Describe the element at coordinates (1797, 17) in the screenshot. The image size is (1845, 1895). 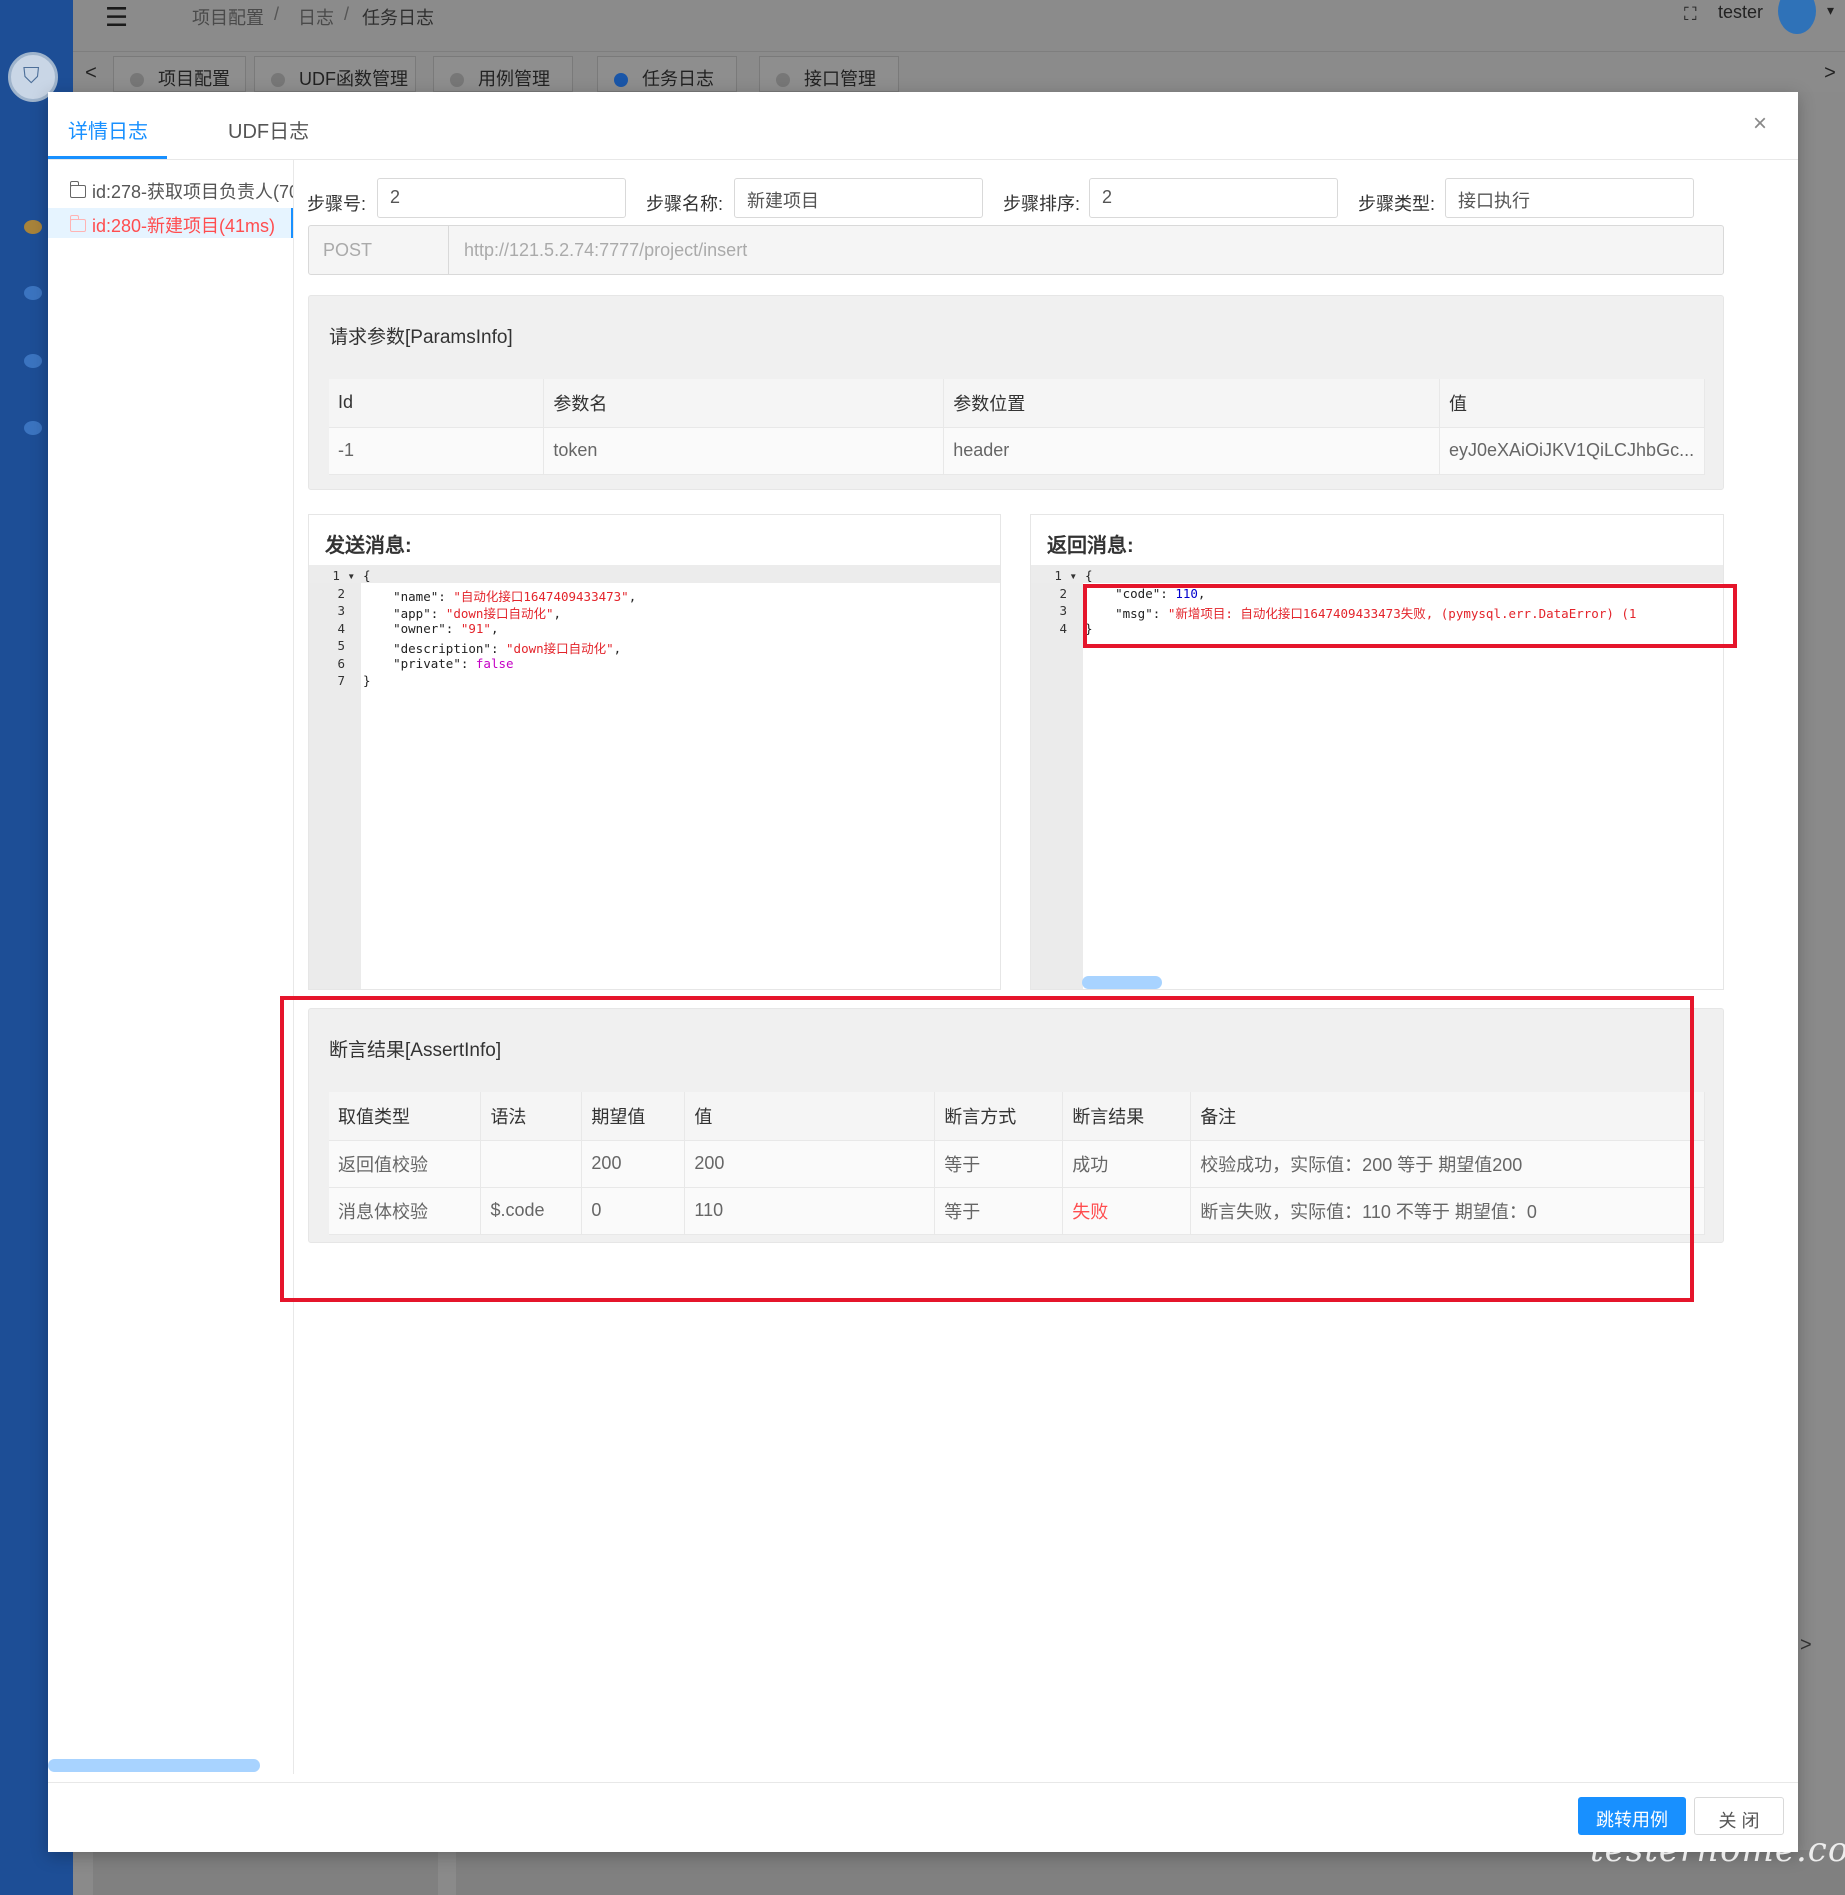
I see `avatar` at that location.